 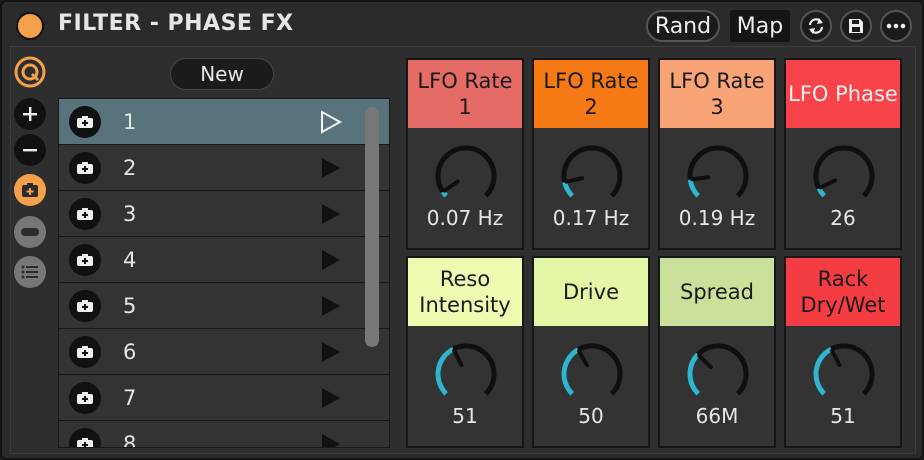 I want to click on refresh-button, so click(x=816, y=26).